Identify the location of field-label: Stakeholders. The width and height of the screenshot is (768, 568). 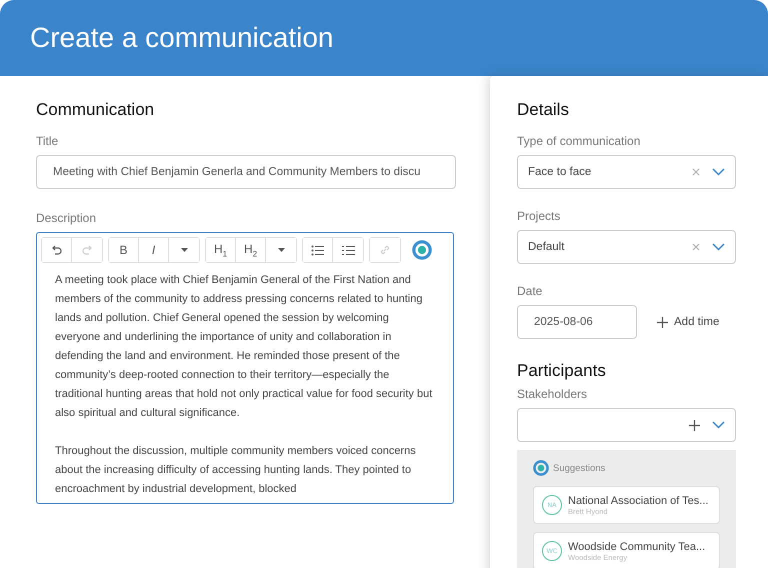
(552, 394).